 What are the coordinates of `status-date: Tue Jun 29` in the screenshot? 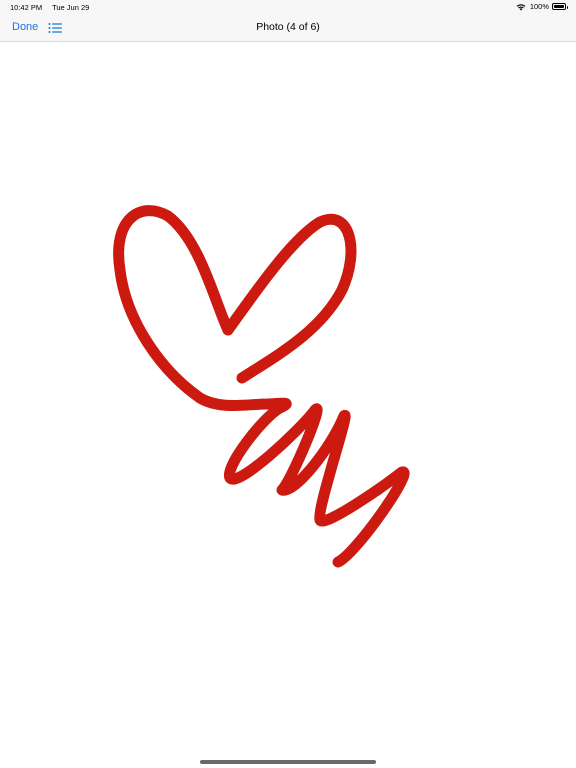 It's located at (71, 7).